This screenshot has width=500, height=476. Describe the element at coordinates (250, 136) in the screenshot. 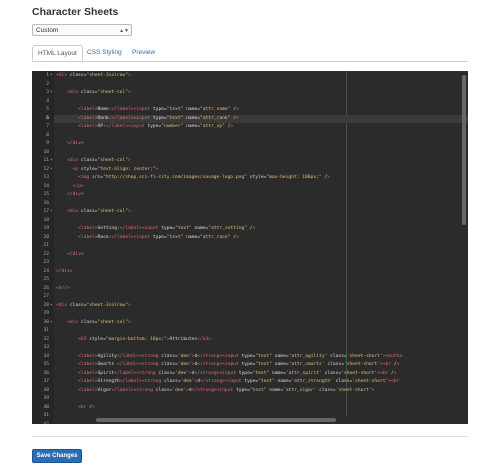

I see `code-line: 8` at that location.